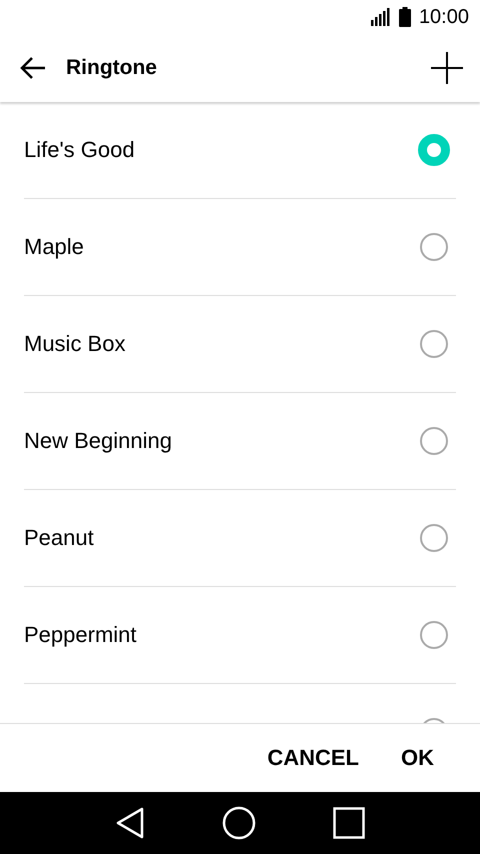  What do you see at coordinates (447, 68) in the screenshot?
I see `add-icon` at bounding box center [447, 68].